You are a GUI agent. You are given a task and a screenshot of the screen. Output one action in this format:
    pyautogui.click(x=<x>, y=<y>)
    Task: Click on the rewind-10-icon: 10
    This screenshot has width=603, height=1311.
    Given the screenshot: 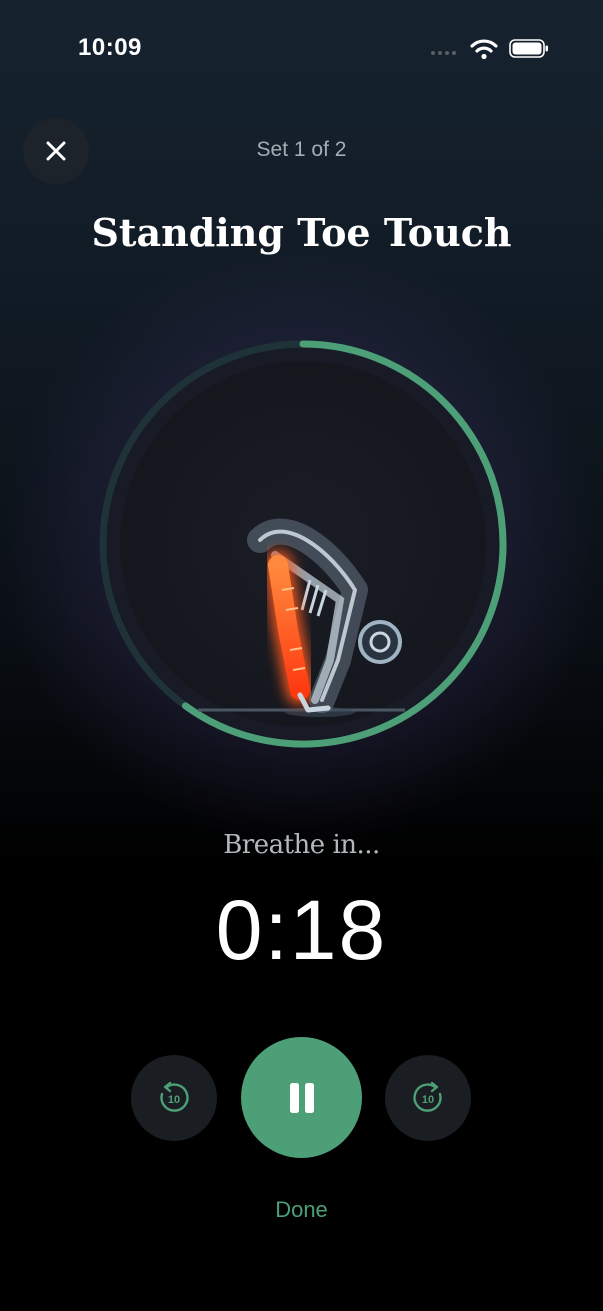 What is the action you would take?
    pyautogui.click(x=174, y=1096)
    